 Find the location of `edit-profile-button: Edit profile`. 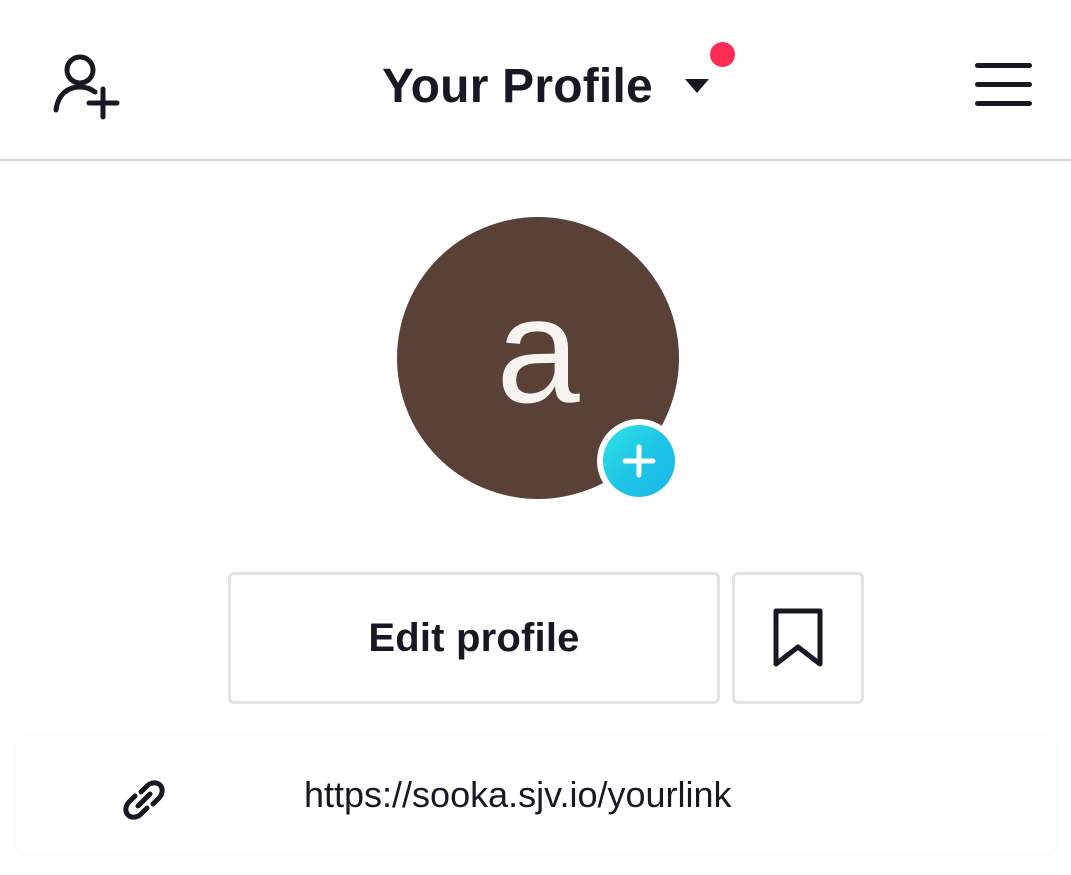

edit-profile-button: Edit profile is located at coordinates (474, 638).